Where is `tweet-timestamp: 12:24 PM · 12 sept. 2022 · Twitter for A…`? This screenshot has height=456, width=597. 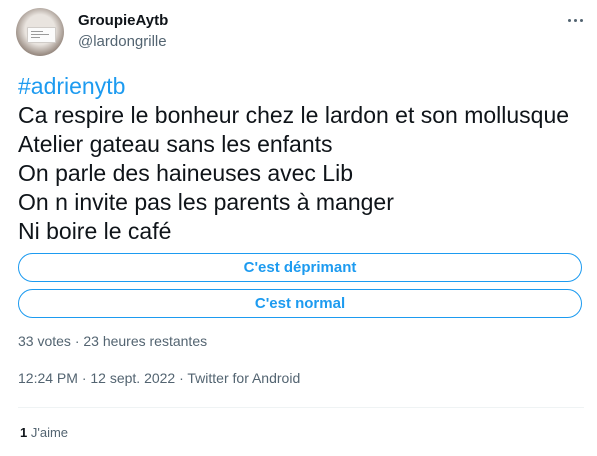
tweet-timestamp: 12:24 PM · 12 sept. 2022 · Twitter for A… is located at coordinates (159, 378).